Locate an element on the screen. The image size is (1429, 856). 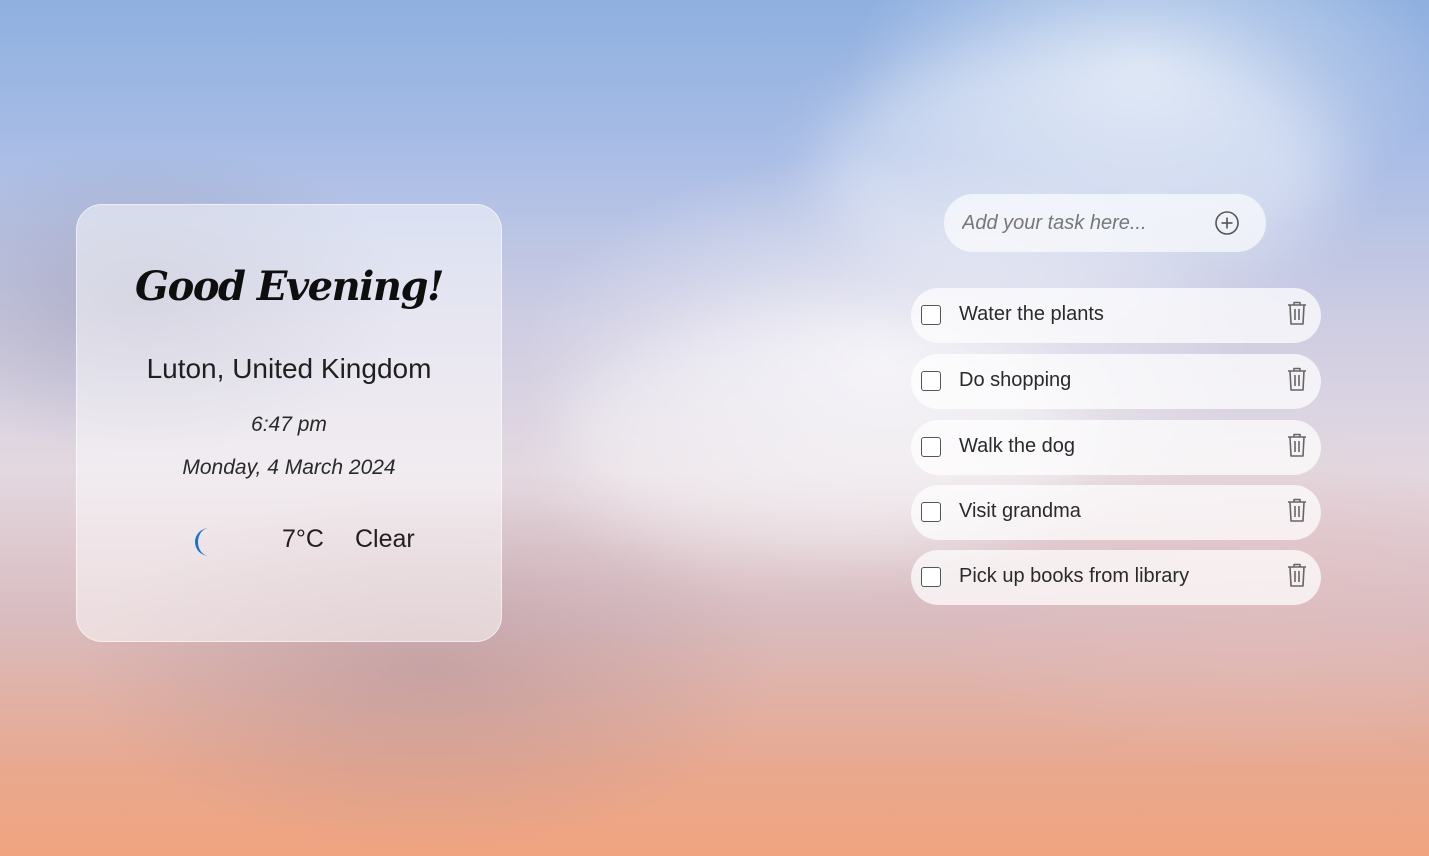
task-label: Pick up books from library is located at coordinates (1074, 576).